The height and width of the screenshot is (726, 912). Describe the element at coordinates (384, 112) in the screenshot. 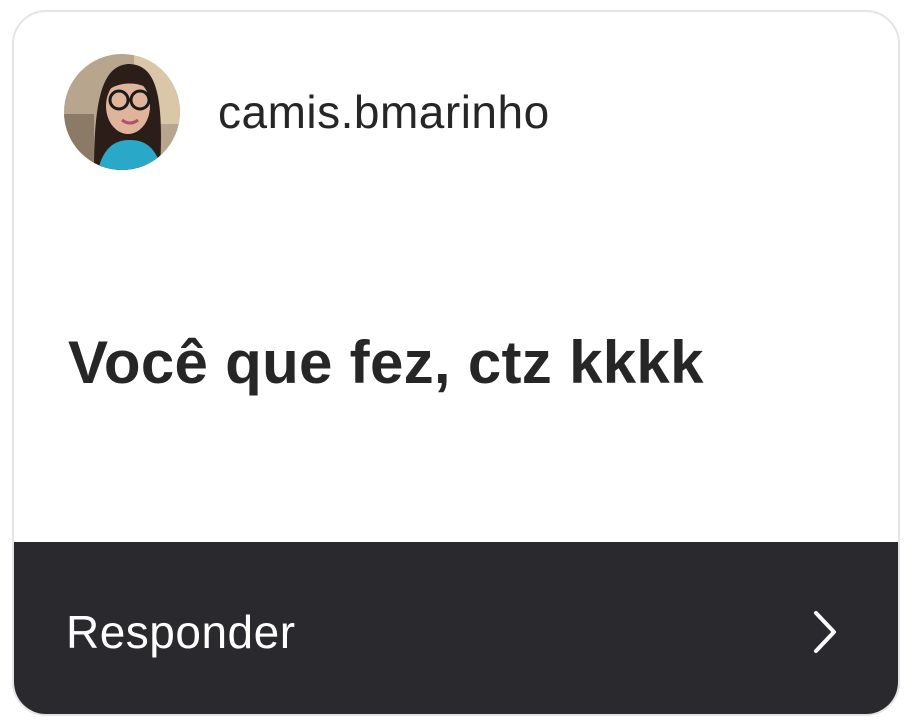

I see `username: camis.bmarinho` at that location.